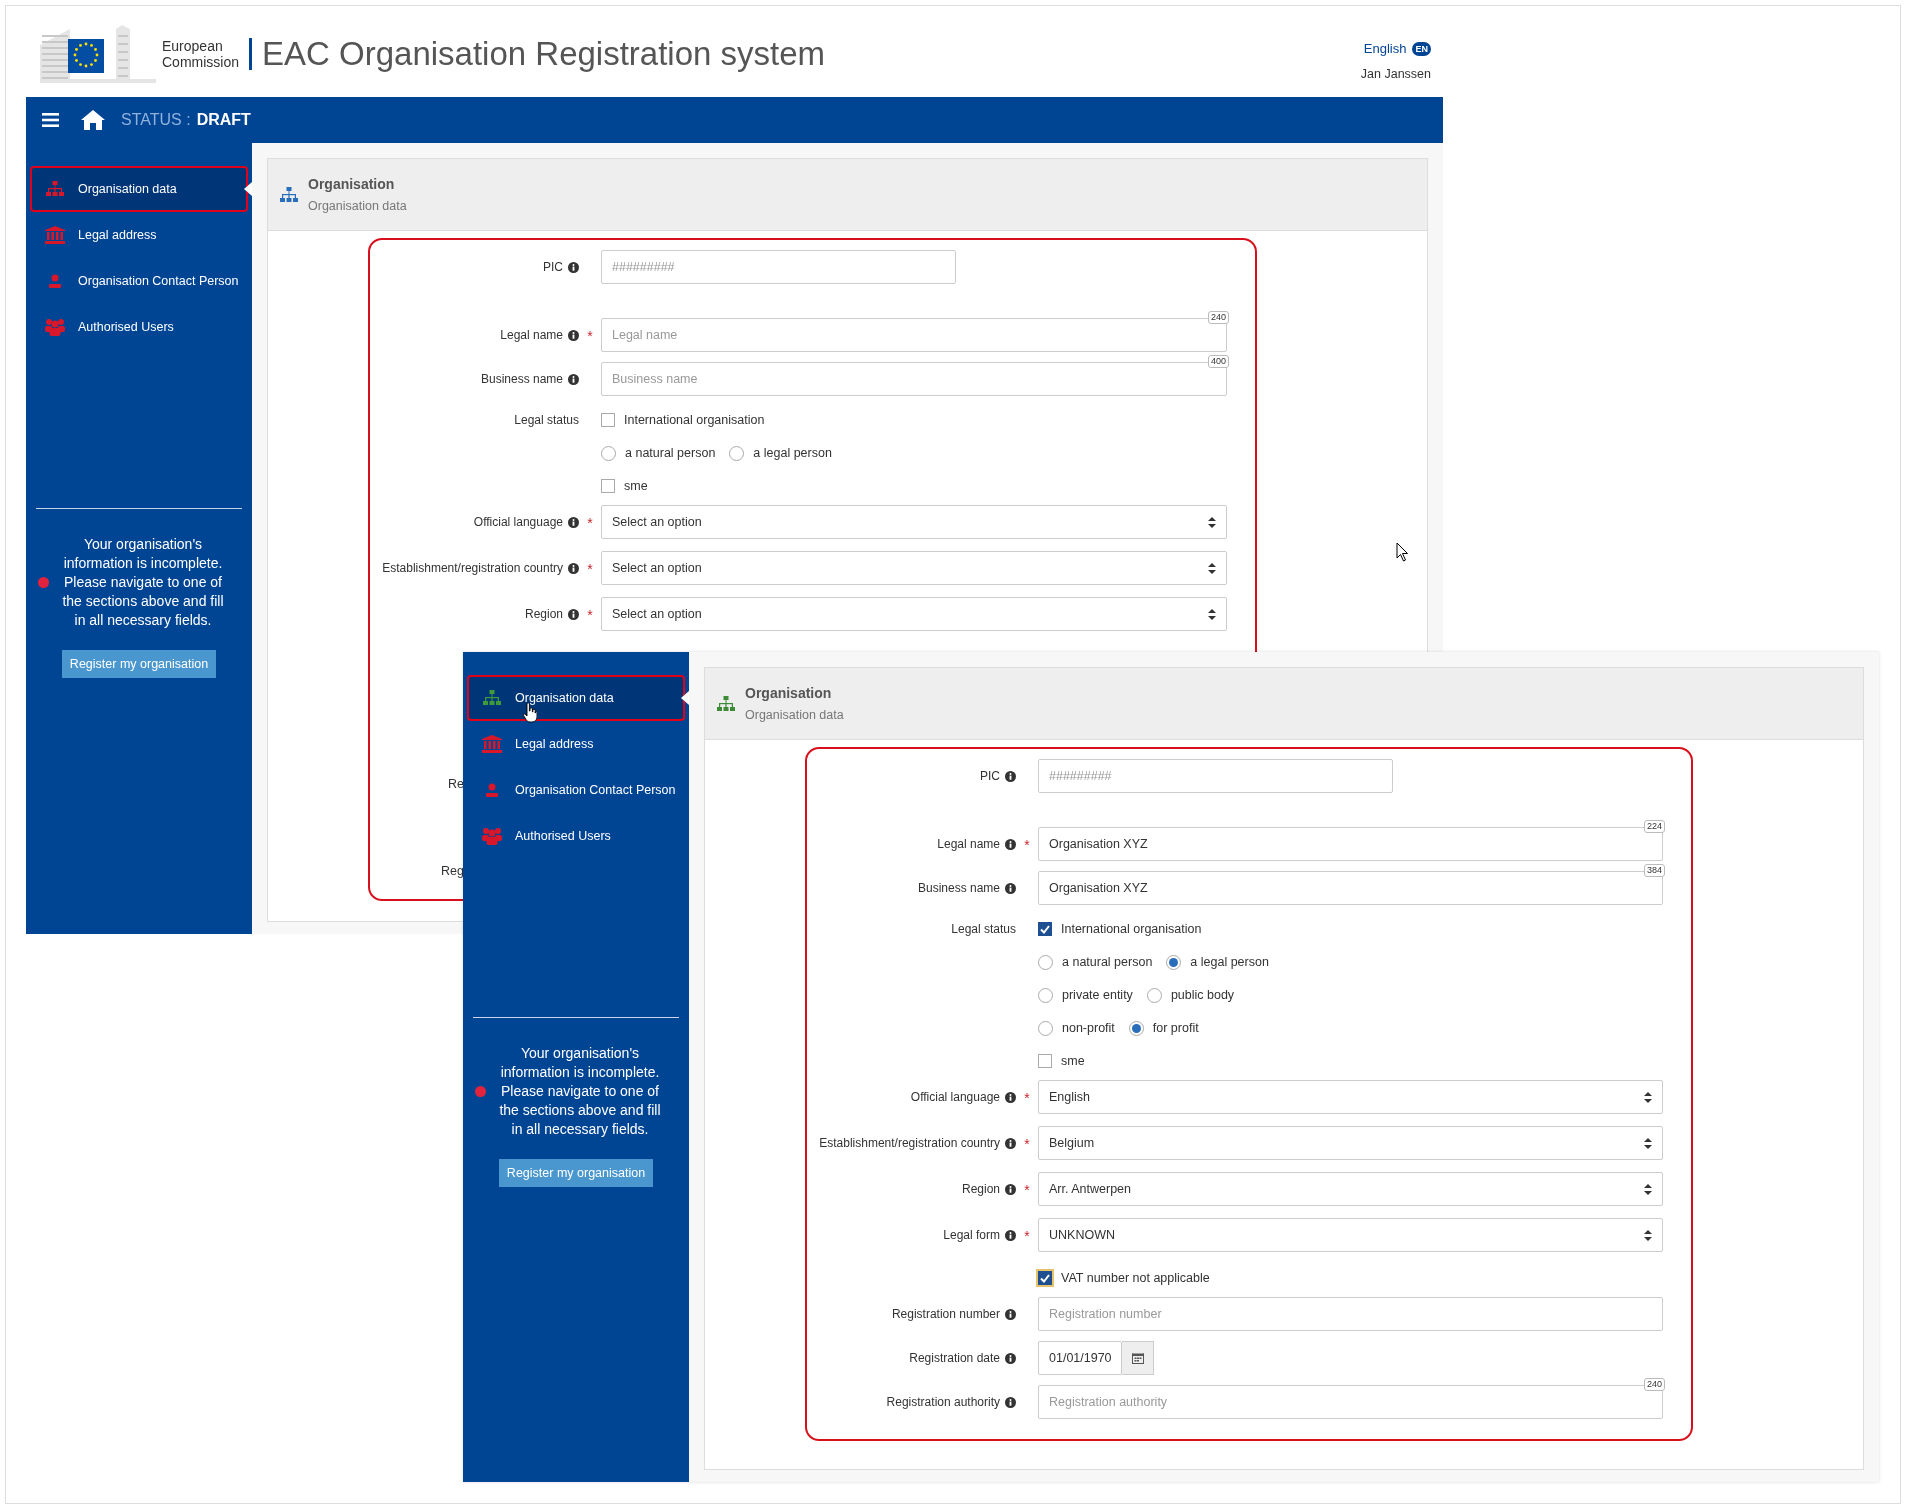 This screenshot has width=1906, height=1509. I want to click on status-label: STATUS :, so click(156, 120).